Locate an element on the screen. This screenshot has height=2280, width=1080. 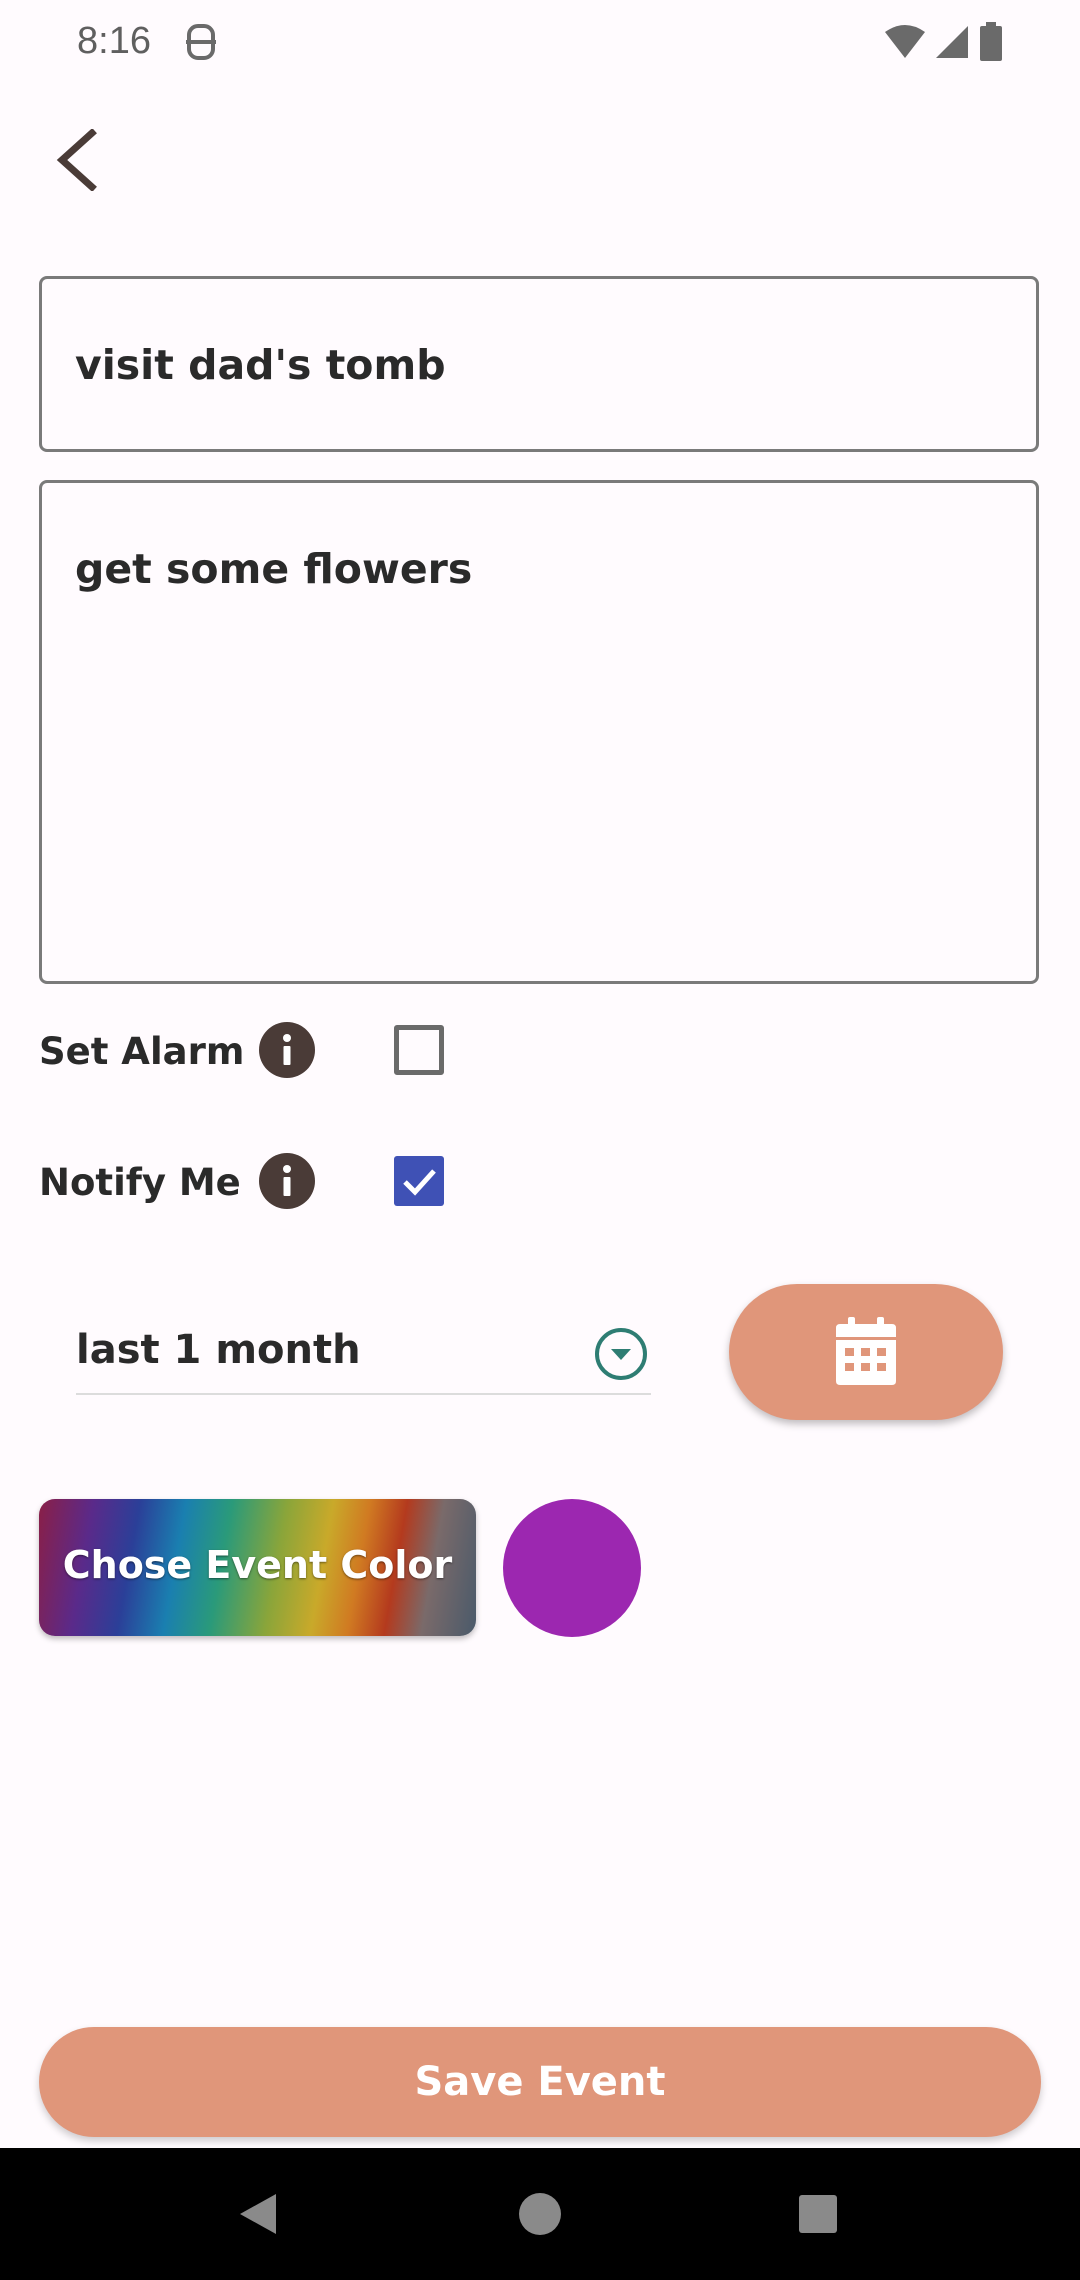
save-event-label: Save Event is located at coordinates (540, 2082).